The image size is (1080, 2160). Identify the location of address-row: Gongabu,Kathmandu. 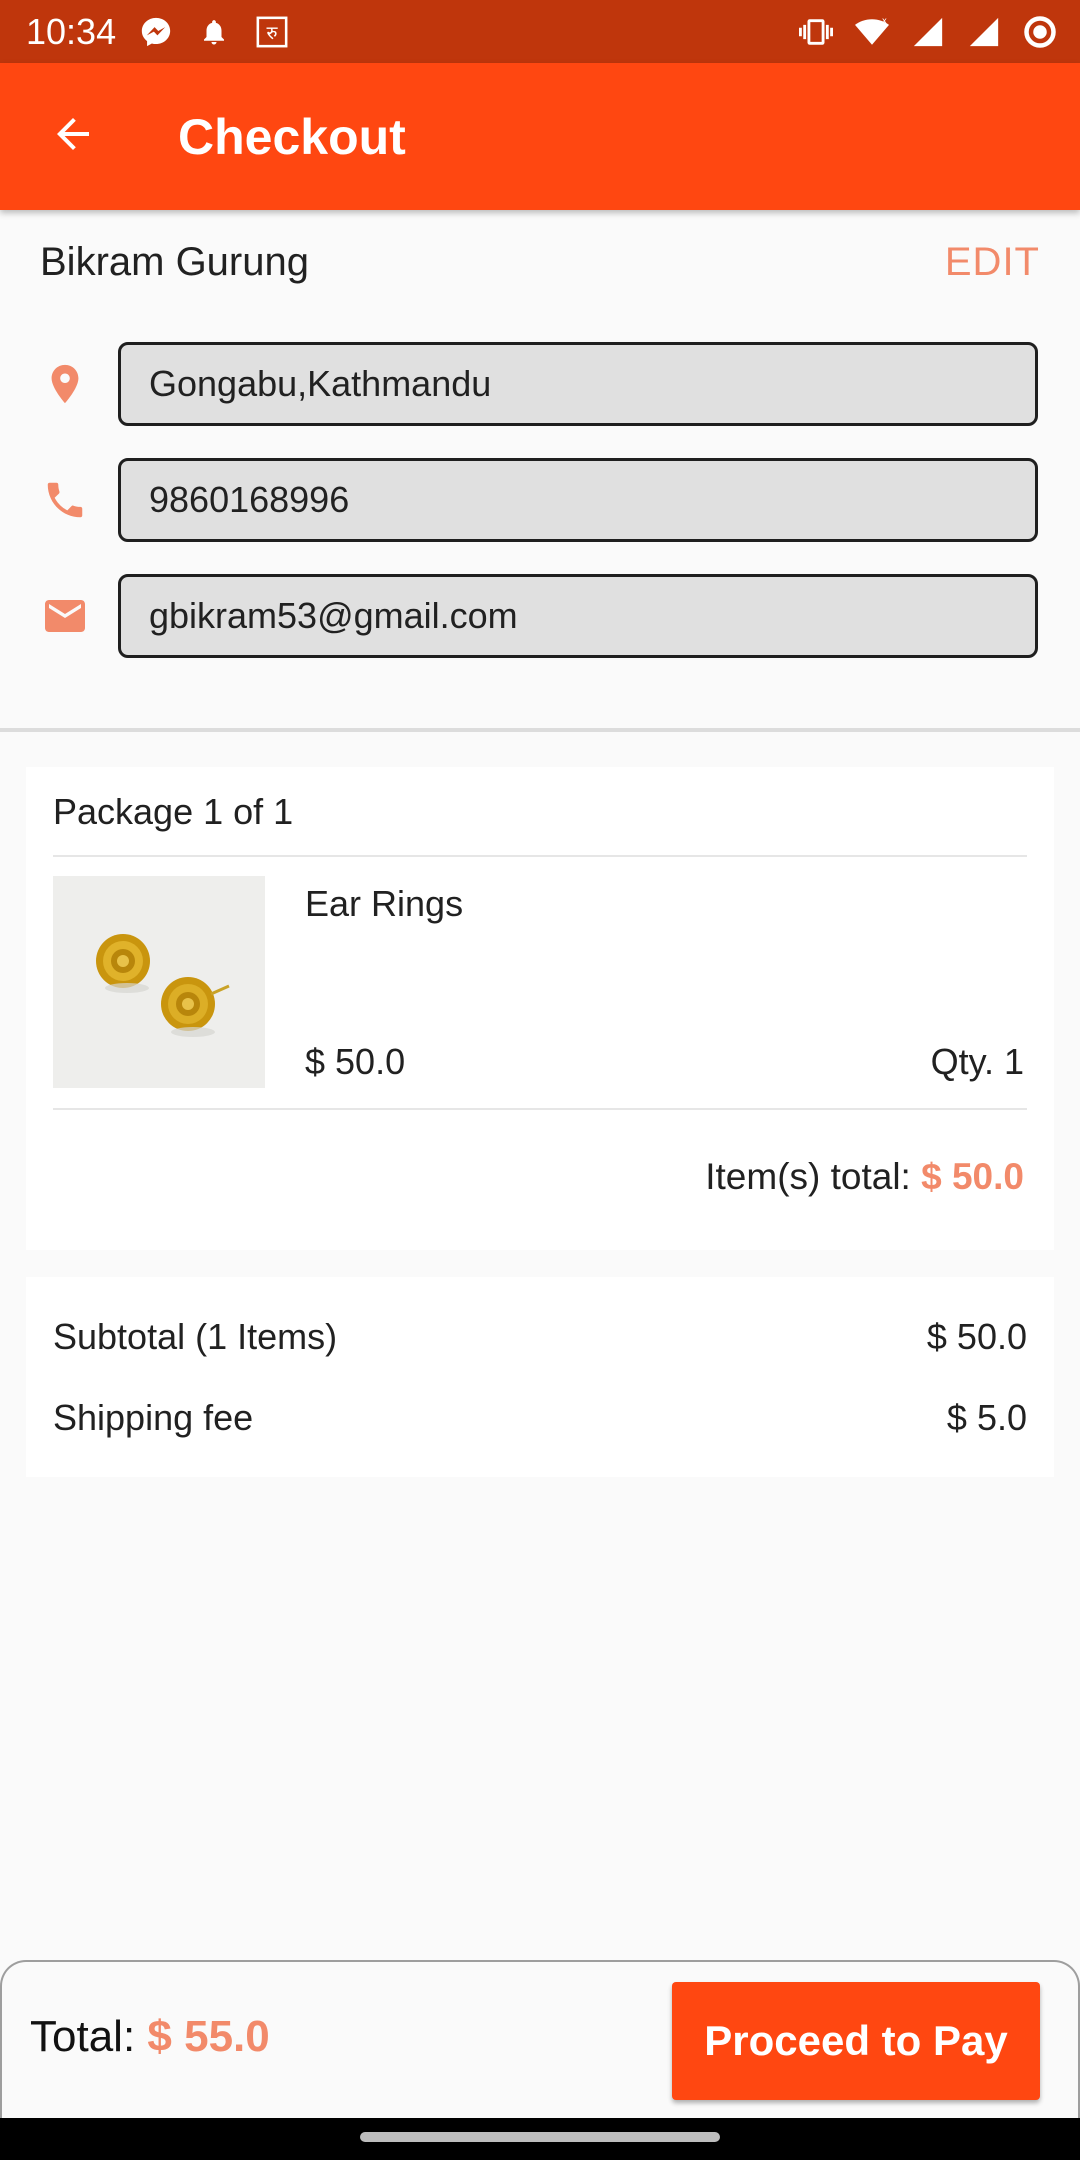
(540, 384).